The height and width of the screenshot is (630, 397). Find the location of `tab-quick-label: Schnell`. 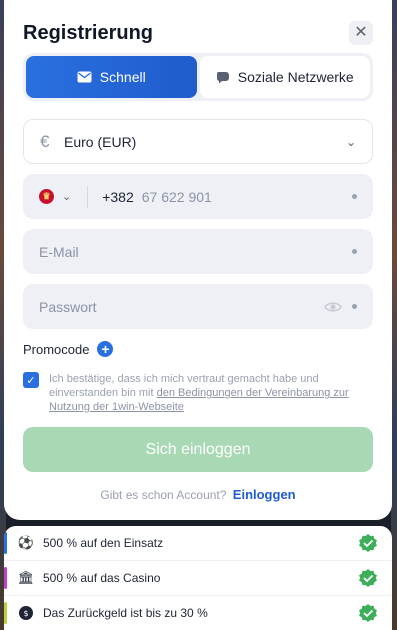

tab-quick-label: Schnell is located at coordinates (122, 77).